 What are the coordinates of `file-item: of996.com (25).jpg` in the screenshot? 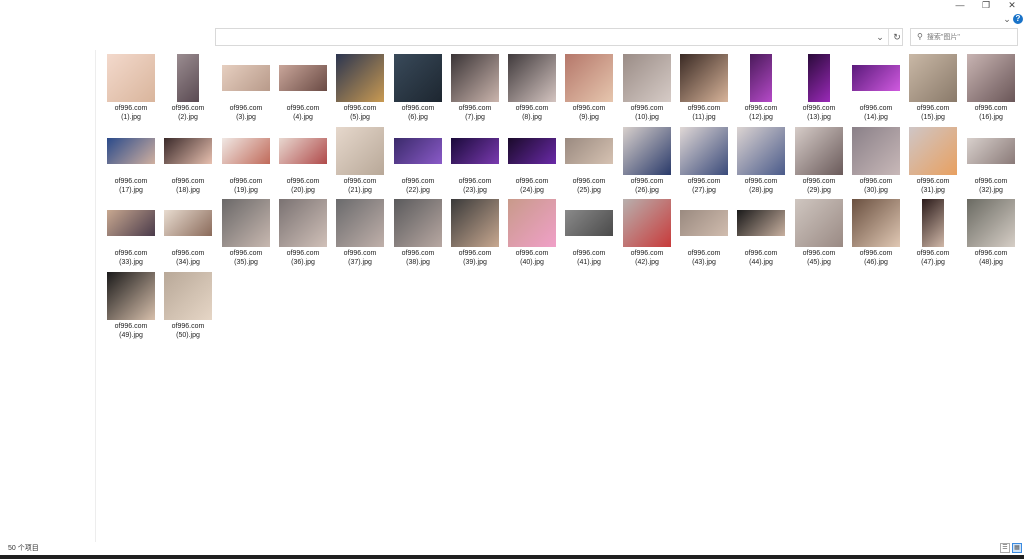 It's located at (589, 160).